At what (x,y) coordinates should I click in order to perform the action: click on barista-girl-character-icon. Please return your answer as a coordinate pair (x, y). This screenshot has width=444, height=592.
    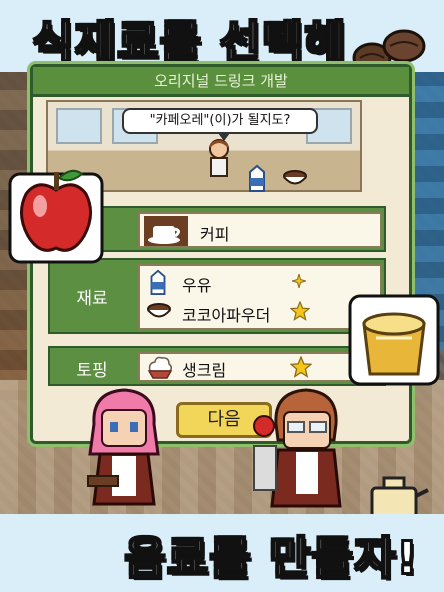
    Looking at the image, I should click on (123, 447).